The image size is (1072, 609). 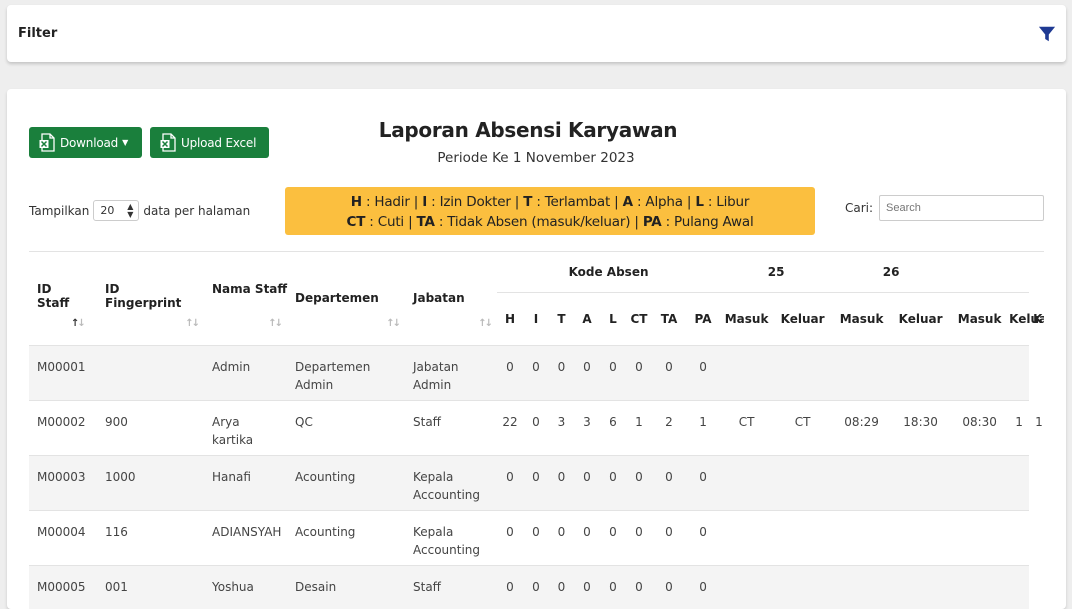 What do you see at coordinates (247, 531) in the screenshot?
I see `cell-nama-staff: ADIANSYAH` at bounding box center [247, 531].